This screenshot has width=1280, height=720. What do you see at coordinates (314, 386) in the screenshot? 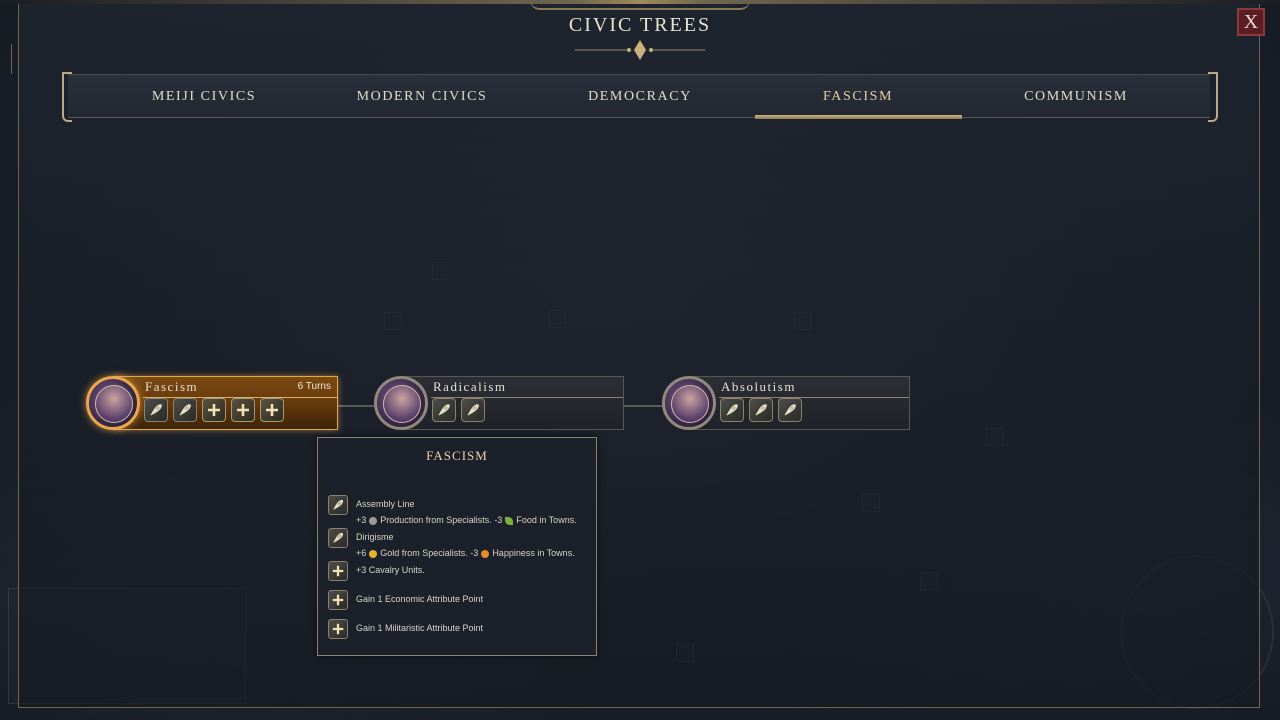
I see `turns-remaining: 6 Turns` at bounding box center [314, 386].